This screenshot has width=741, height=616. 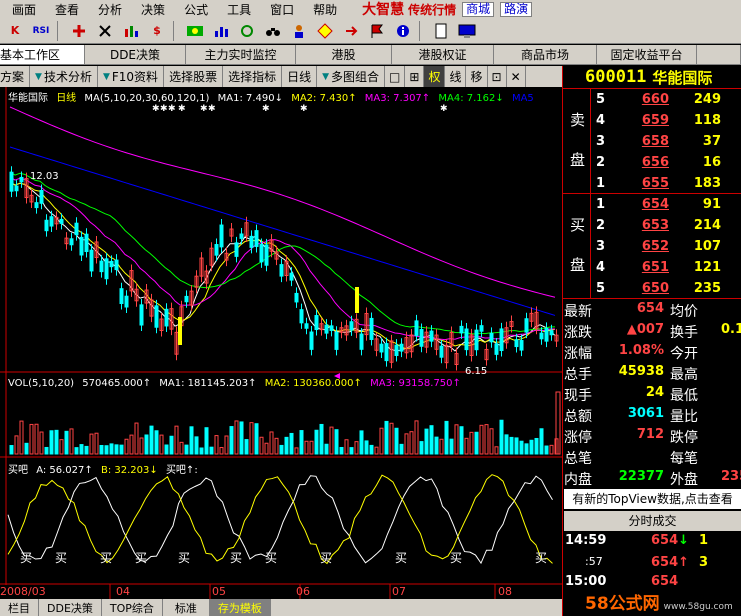 What do you see at coordinates (41, 383) in the screenshot?
I see `vol-params-label: VOL(5,10,20)` at bounding box center [41, 383].